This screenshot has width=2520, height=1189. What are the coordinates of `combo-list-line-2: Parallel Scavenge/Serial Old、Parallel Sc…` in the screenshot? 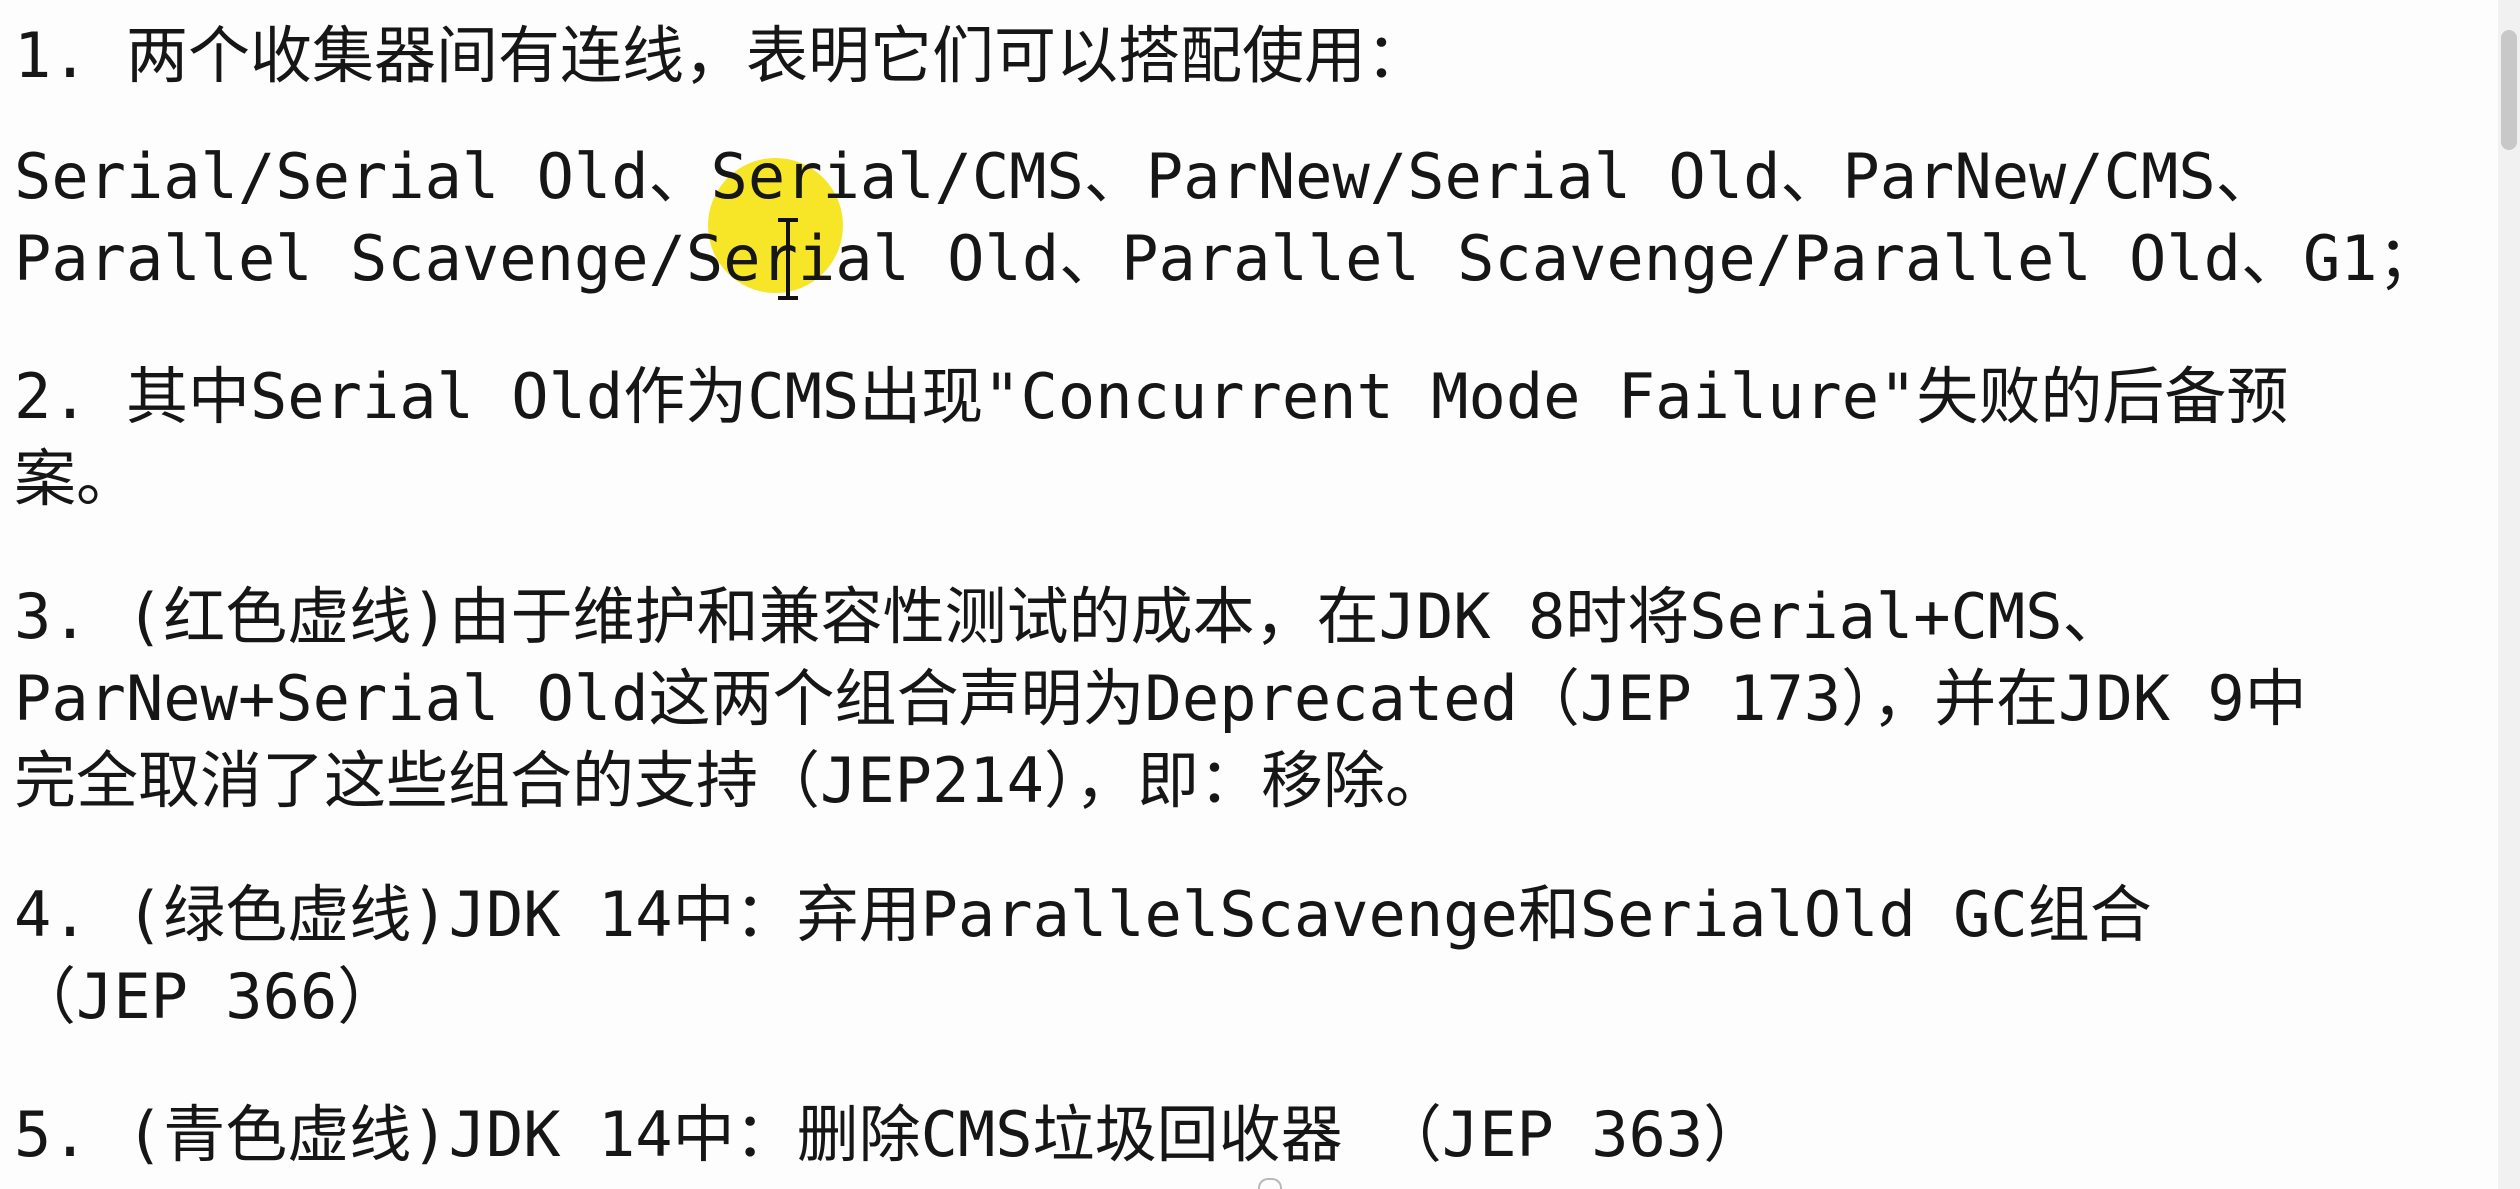 It's located at (1227, 258).